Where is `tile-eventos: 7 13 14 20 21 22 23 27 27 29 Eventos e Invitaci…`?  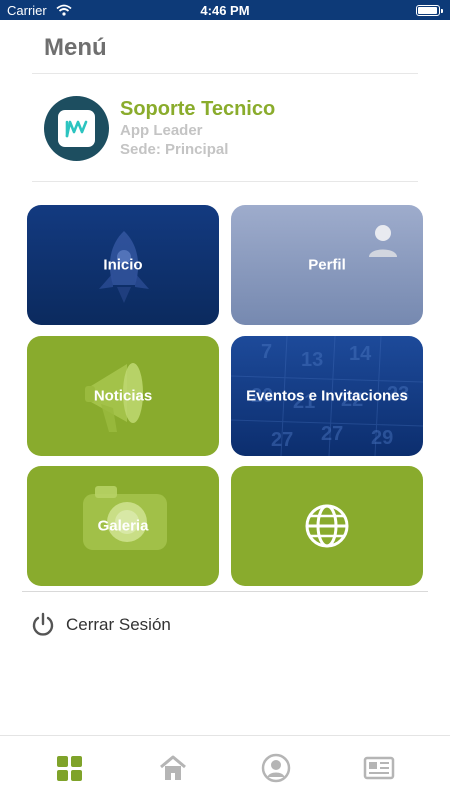 tile-eventos: 7 13 14 20 21 22 23 27 27 29 Eventos e Invitaci… is located at coordinates (327, 396).